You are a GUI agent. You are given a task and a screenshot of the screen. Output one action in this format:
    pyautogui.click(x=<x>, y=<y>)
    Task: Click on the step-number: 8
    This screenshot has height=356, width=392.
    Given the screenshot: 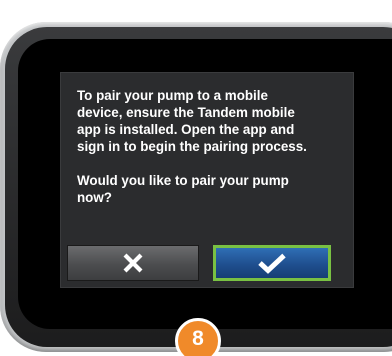 What is the action you would take?
    pyautogui.click(x=198, y=338)
    